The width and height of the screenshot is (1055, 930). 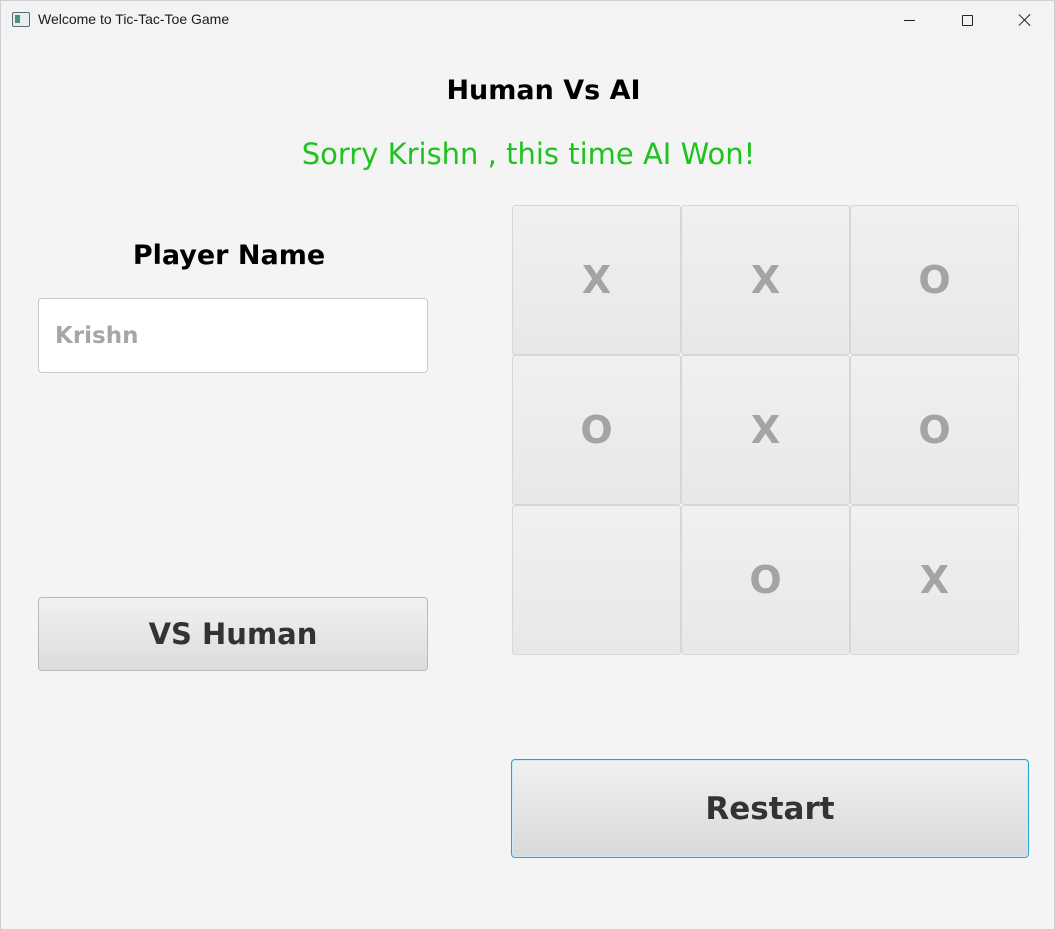 I want to click on board-cell-1: X, so click(x=596, y=280).